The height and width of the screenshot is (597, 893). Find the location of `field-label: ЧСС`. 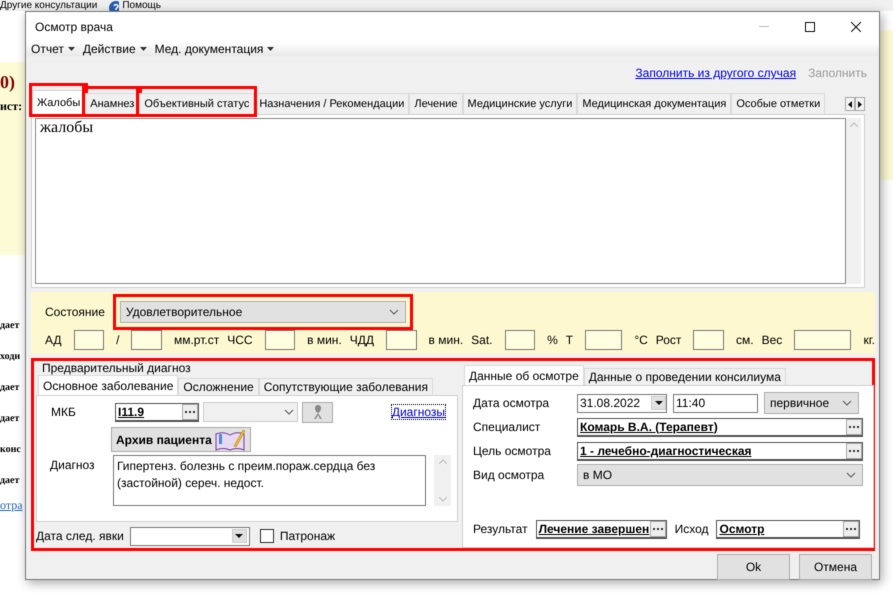

field-label: ЧСС is located at coordinates (240, 340).